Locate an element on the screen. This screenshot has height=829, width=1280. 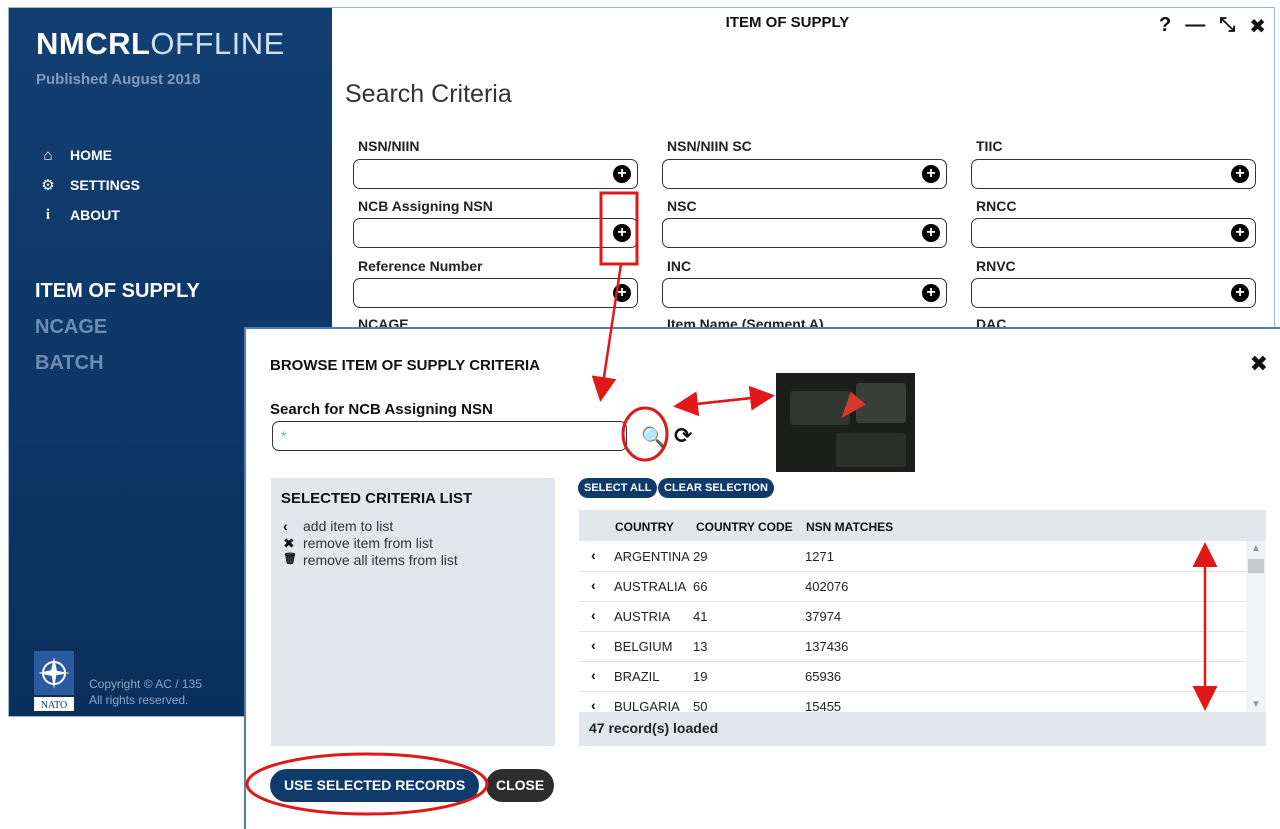
refresh-icon: ⟳ is located at coordinates (683, 436).